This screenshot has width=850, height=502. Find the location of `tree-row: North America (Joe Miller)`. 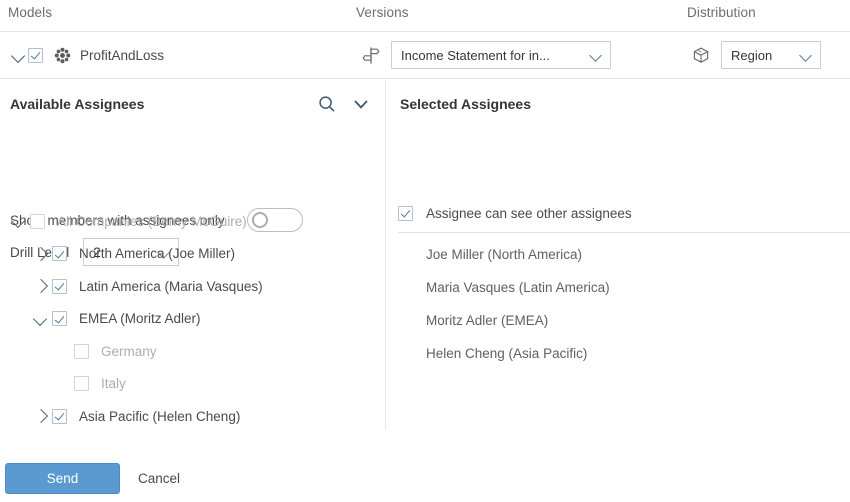

tree-row: North America (Joe Miller) is located at coordinates (192, 254).